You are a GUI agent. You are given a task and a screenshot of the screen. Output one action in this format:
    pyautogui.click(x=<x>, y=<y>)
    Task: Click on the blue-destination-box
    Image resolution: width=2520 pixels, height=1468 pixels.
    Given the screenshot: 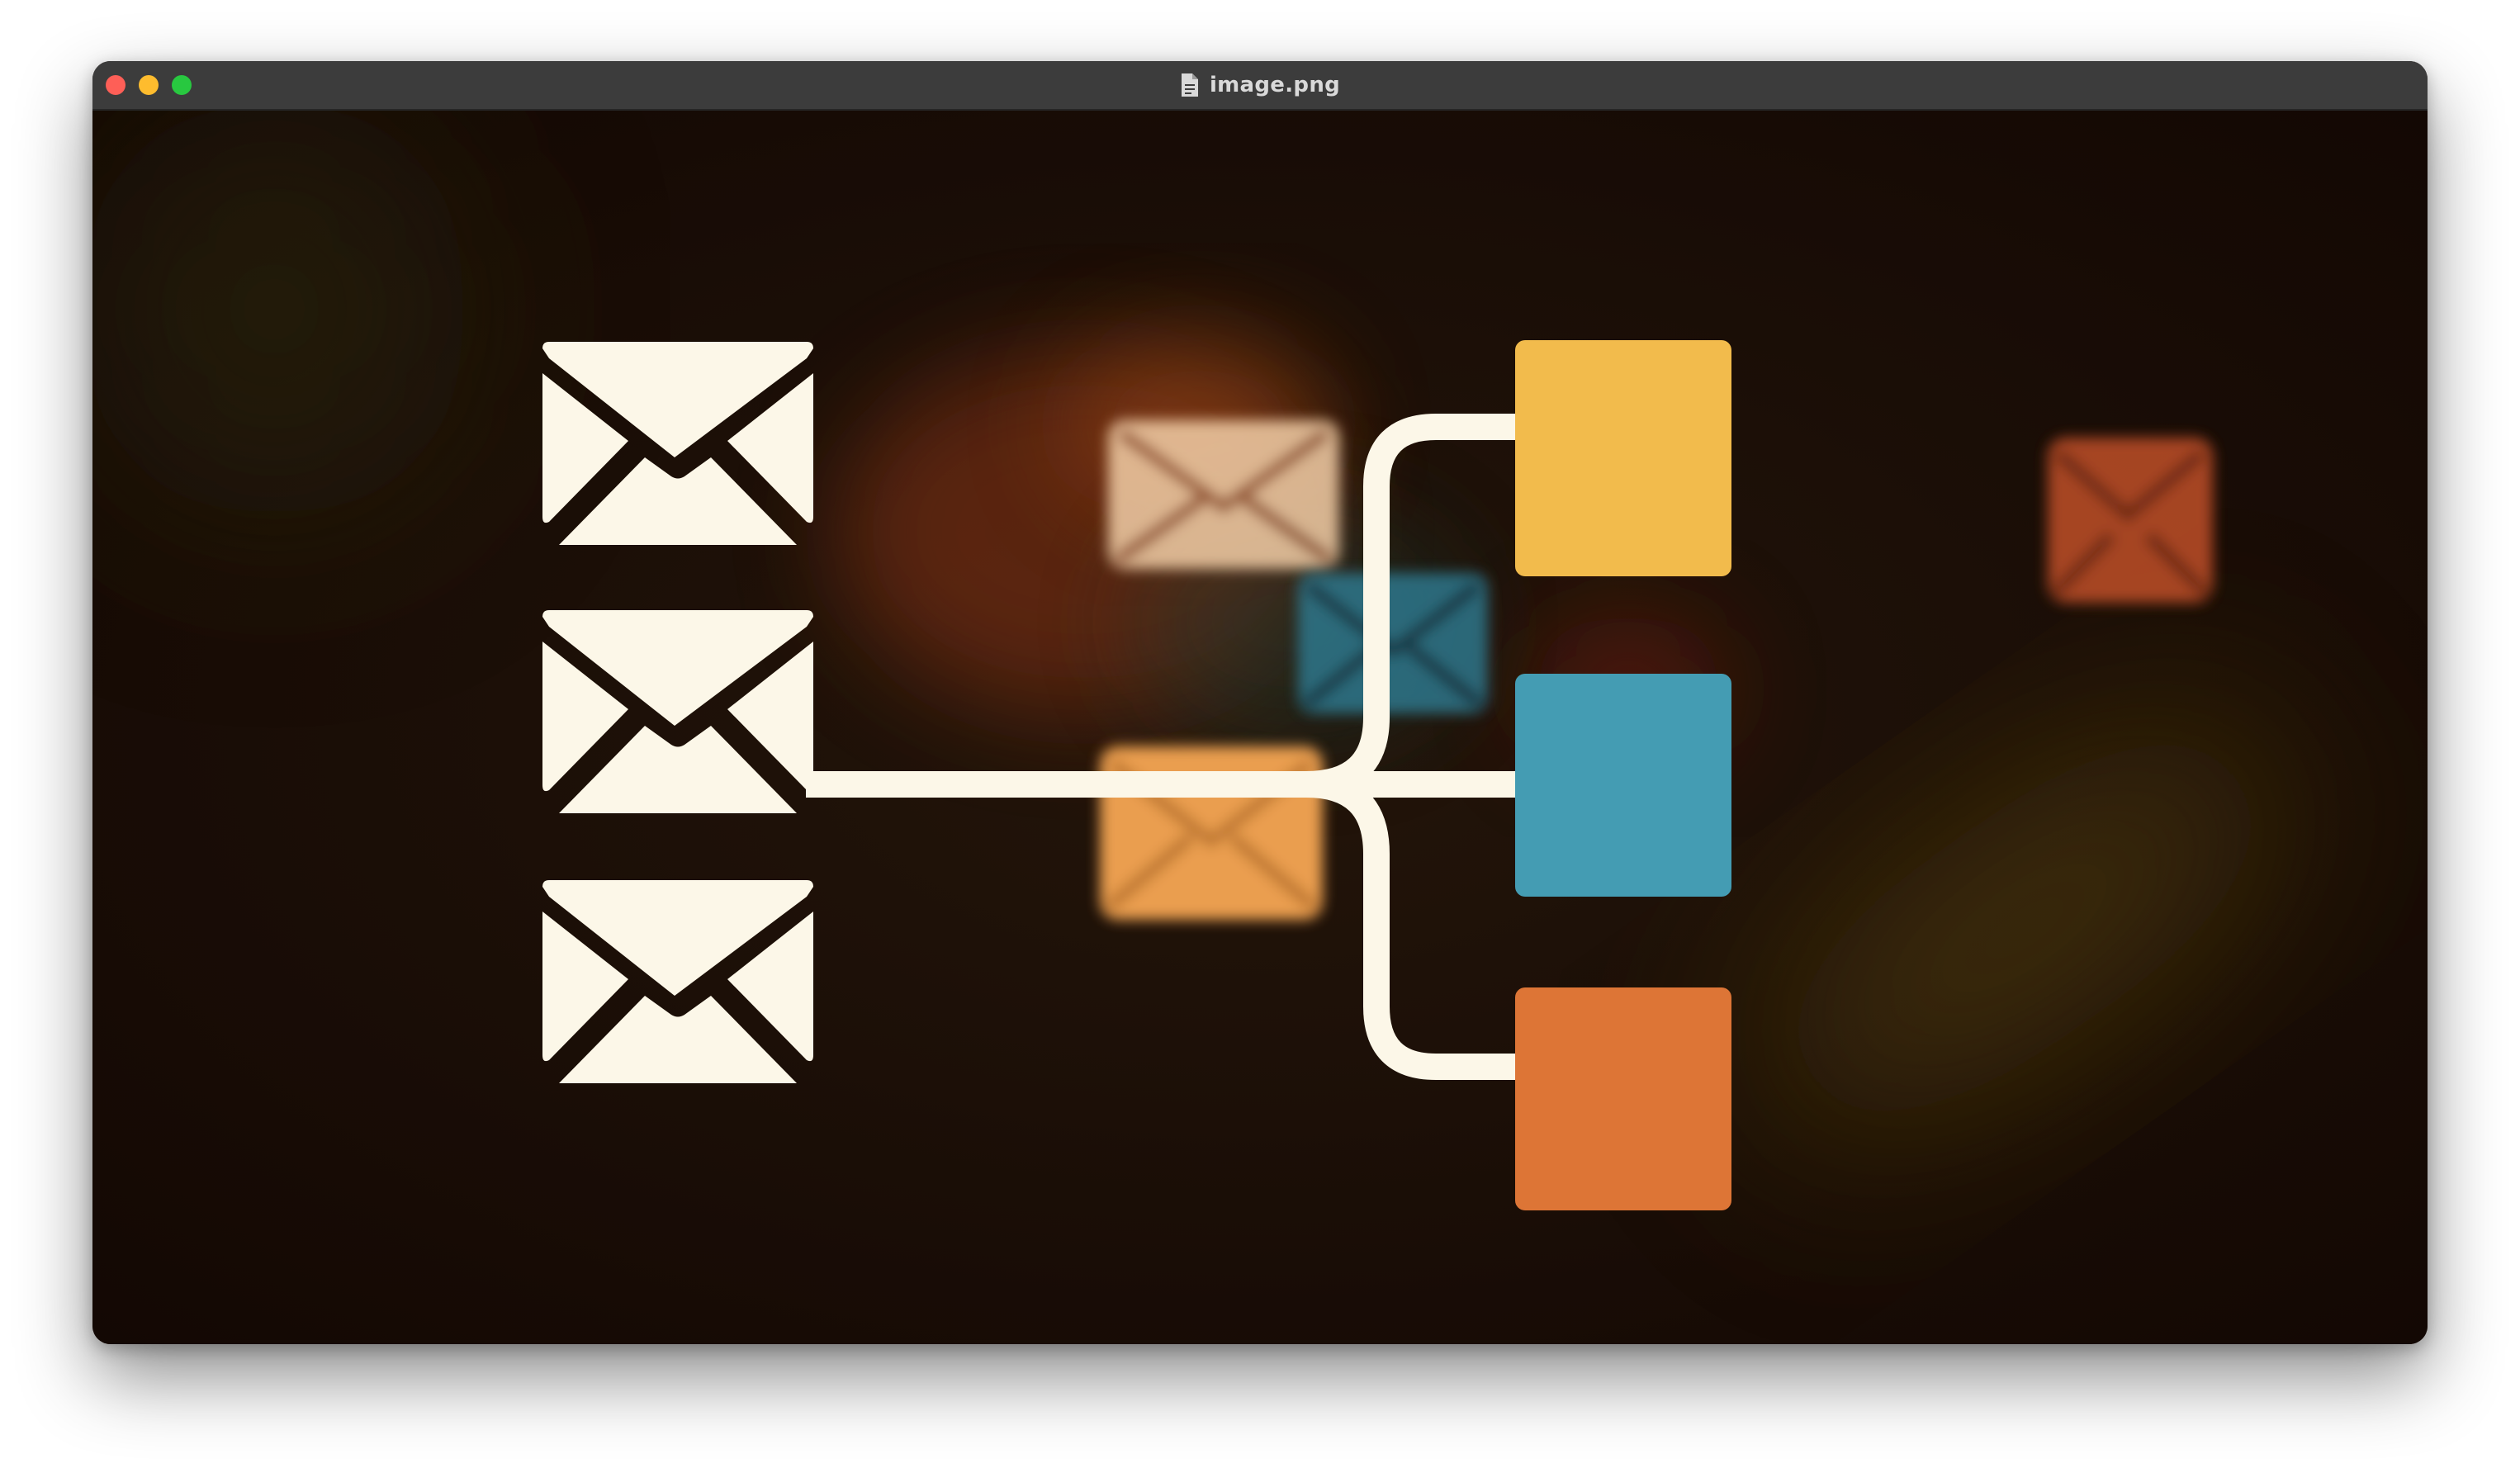 What is the action you would take?
    pyautogui.click(x=1623, y=785)
    